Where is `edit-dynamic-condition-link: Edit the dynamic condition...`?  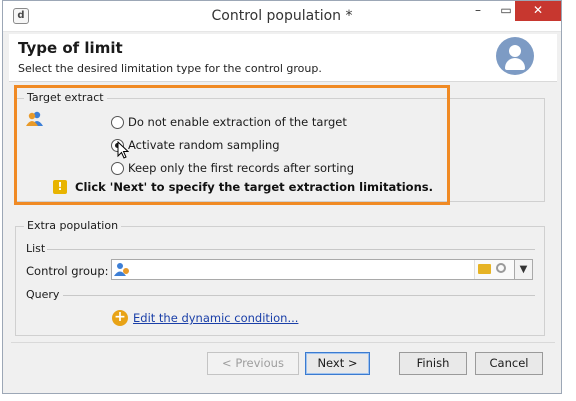
edit-dynamic-condition-link: Edit the dynamic condition... is located at coordinates (215, 318).